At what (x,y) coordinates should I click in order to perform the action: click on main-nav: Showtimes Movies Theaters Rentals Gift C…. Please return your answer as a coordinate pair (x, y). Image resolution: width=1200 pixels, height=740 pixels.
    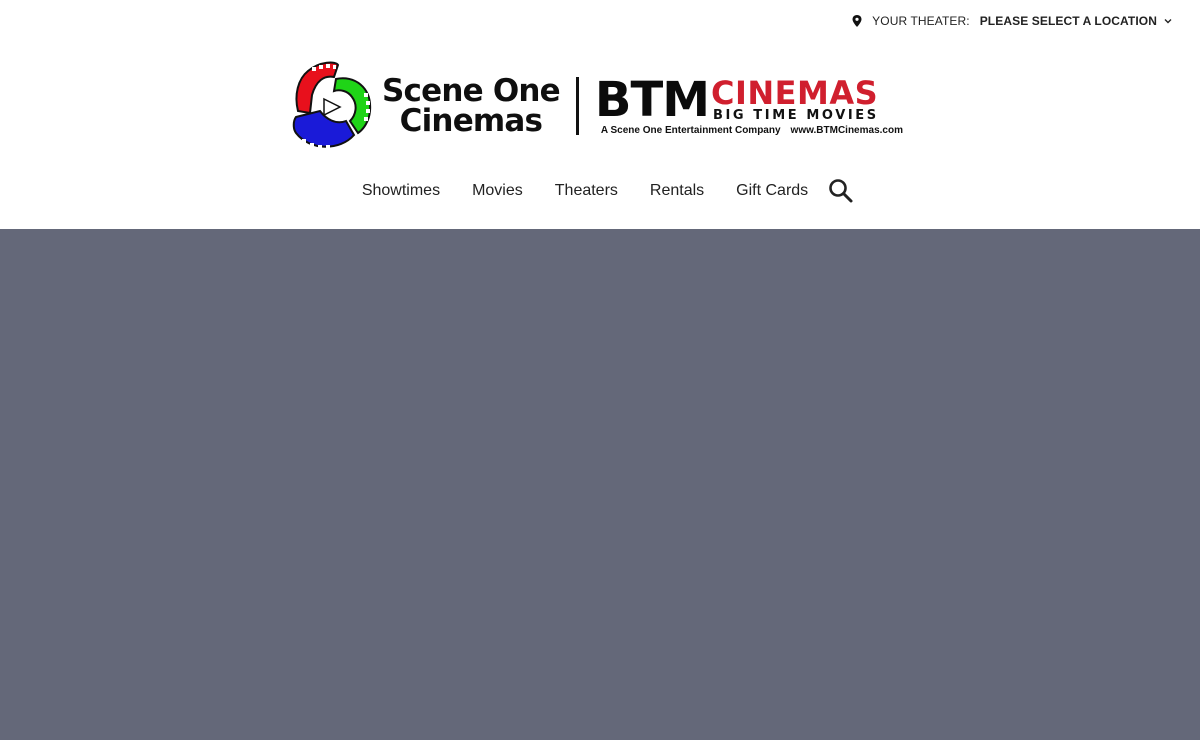
    Looking at the image, I should click on (600, 191).